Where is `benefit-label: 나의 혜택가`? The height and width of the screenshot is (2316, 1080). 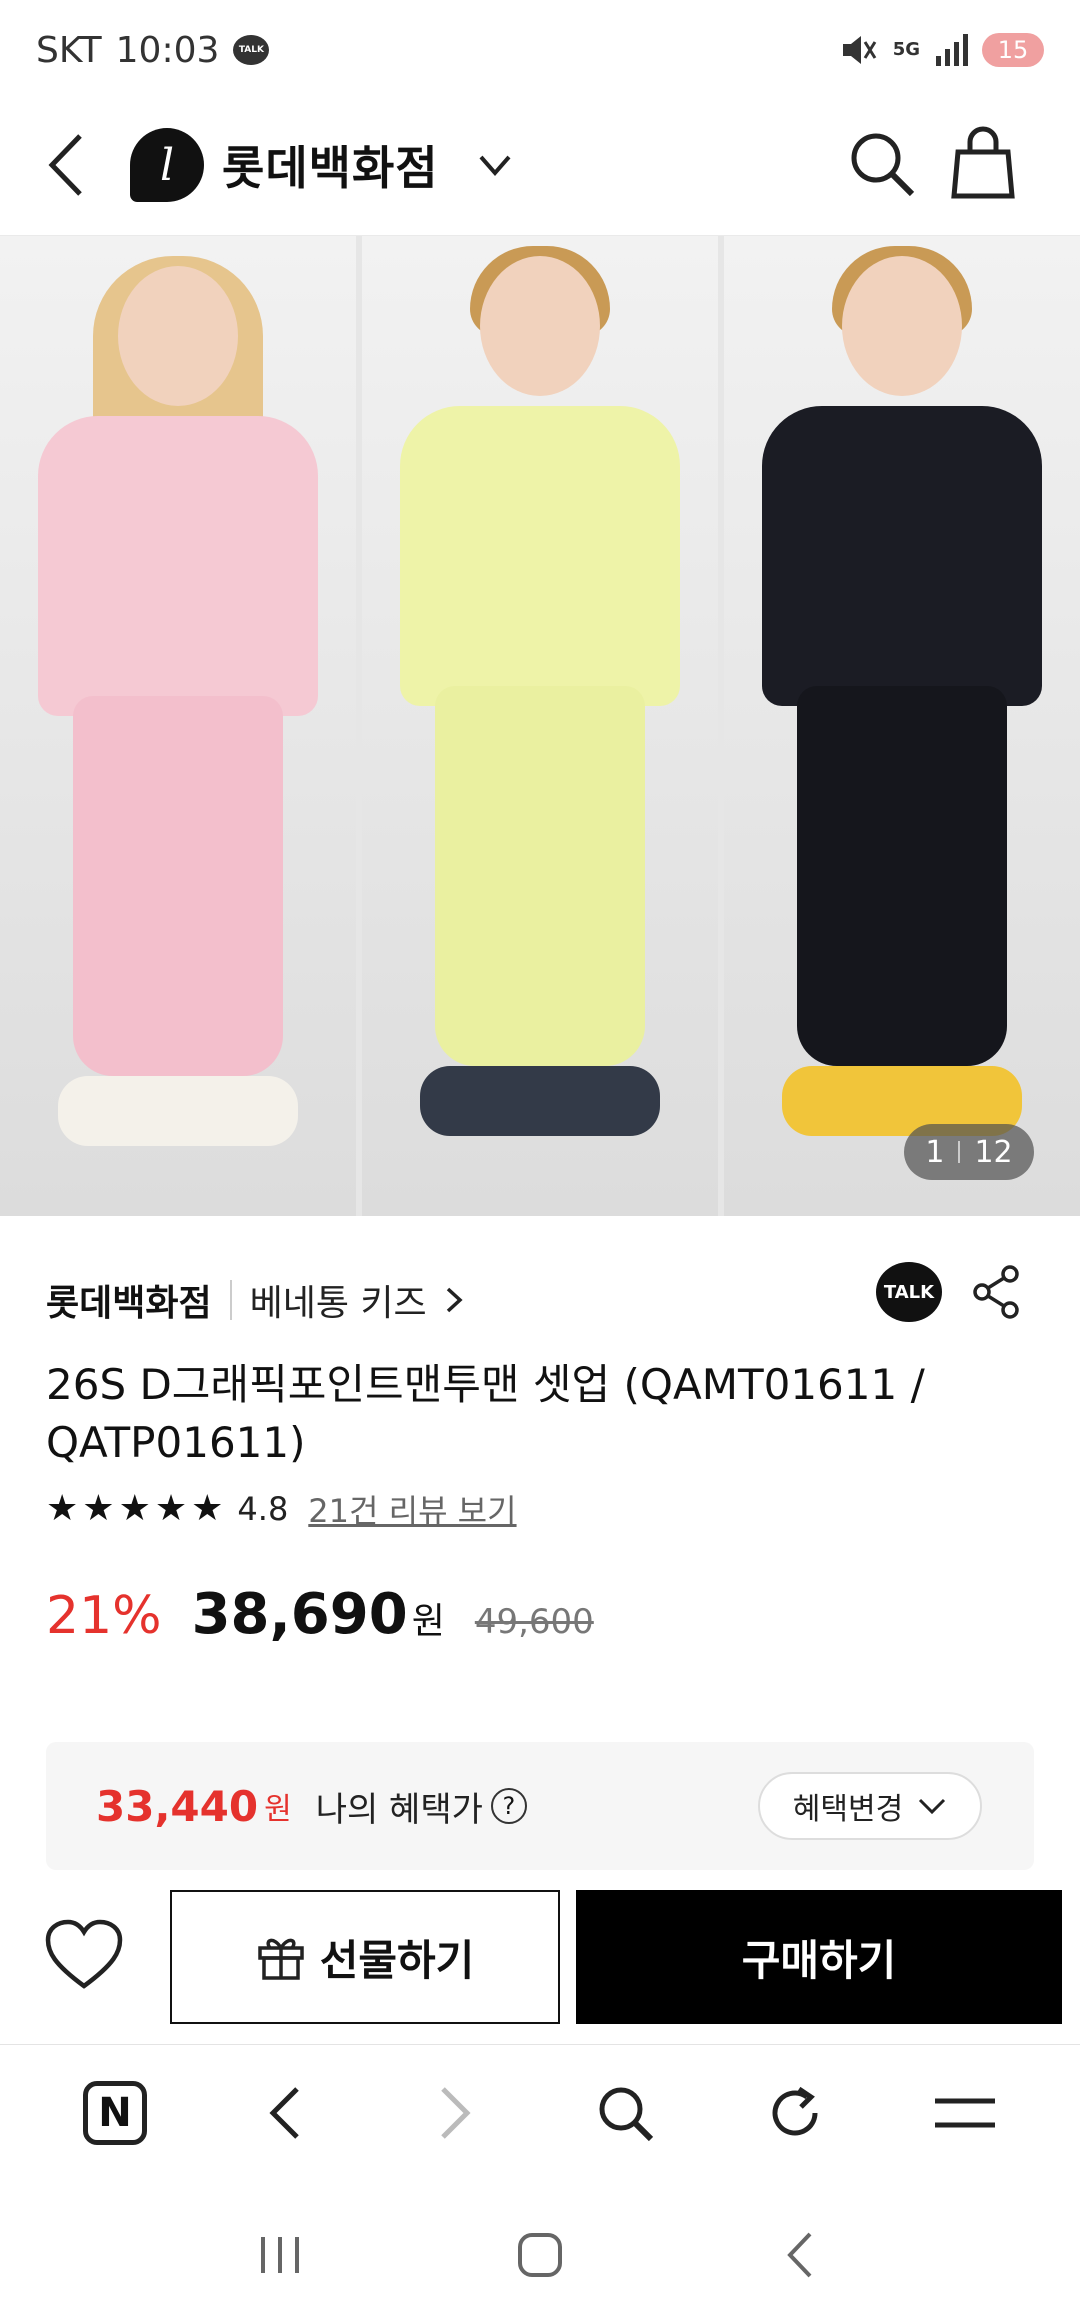
benefit-label: 나의 혜택가 is located at coordinates (399, 1809).